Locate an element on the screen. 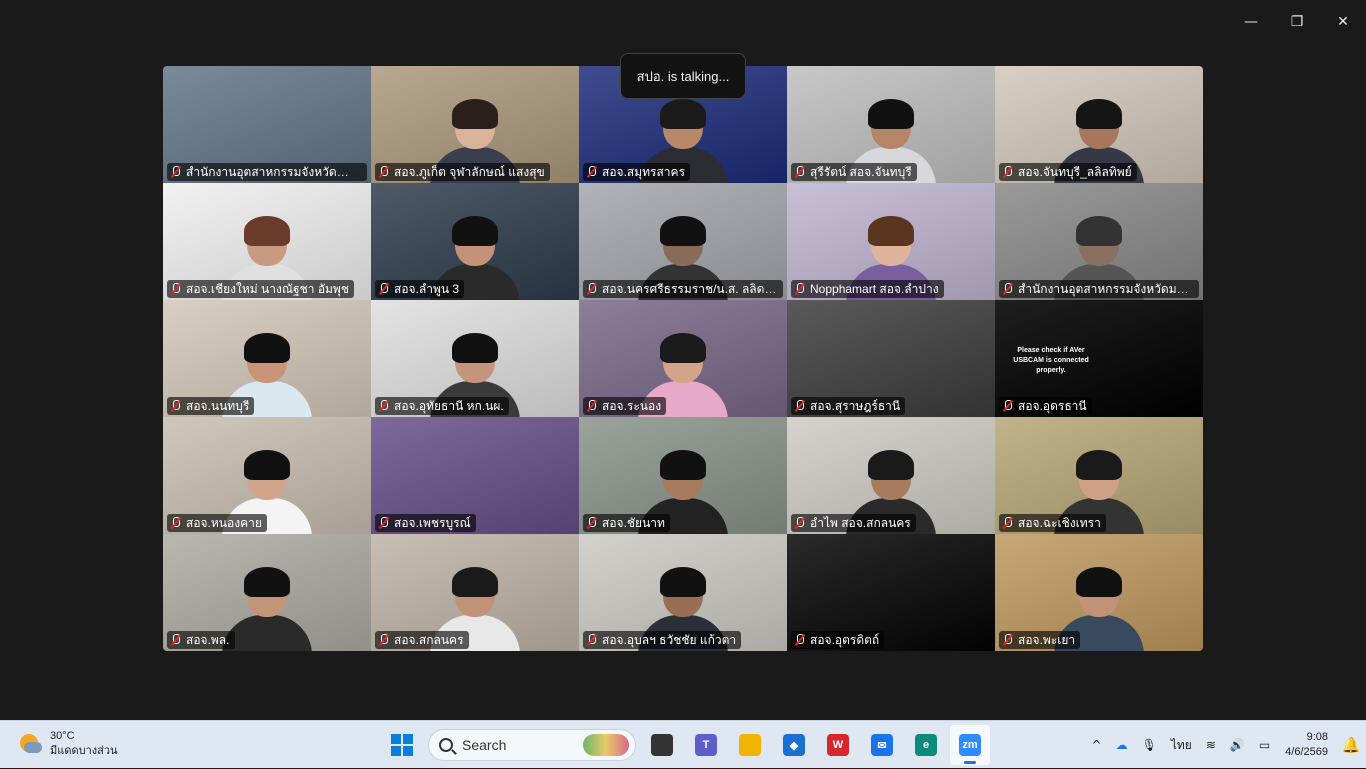  participant-tile: สอจ.จันทบุรี_ลลิลทิพย์ is located at coordinates (1099, 124).